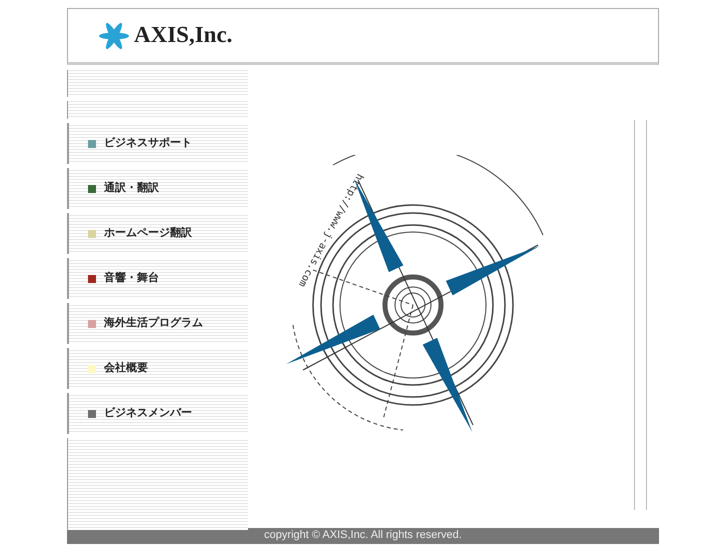  Describe the element at coordinates (363, 535) in the screenshot. I see `copyright-text: copyright © AXIS,Inc. All rights reserved.` at that location.